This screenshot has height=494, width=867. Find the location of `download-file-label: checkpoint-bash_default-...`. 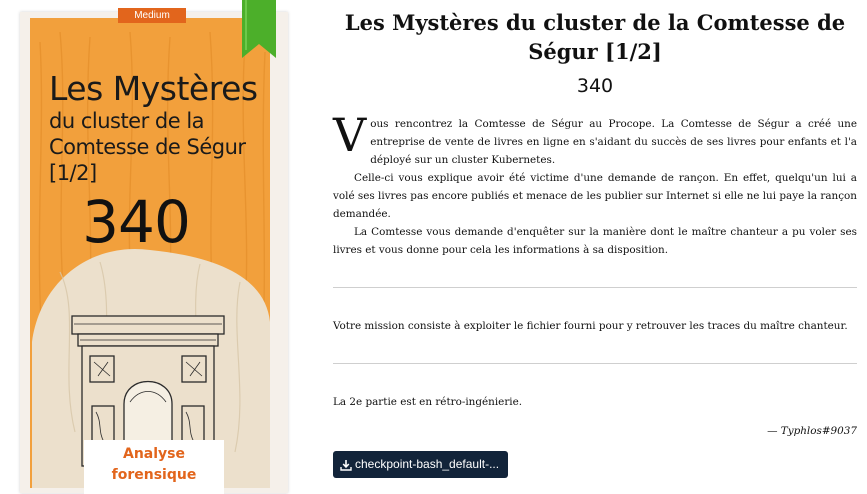

download-file-label: checkpoint-bash_default-... is located at coordinates (427, 464).